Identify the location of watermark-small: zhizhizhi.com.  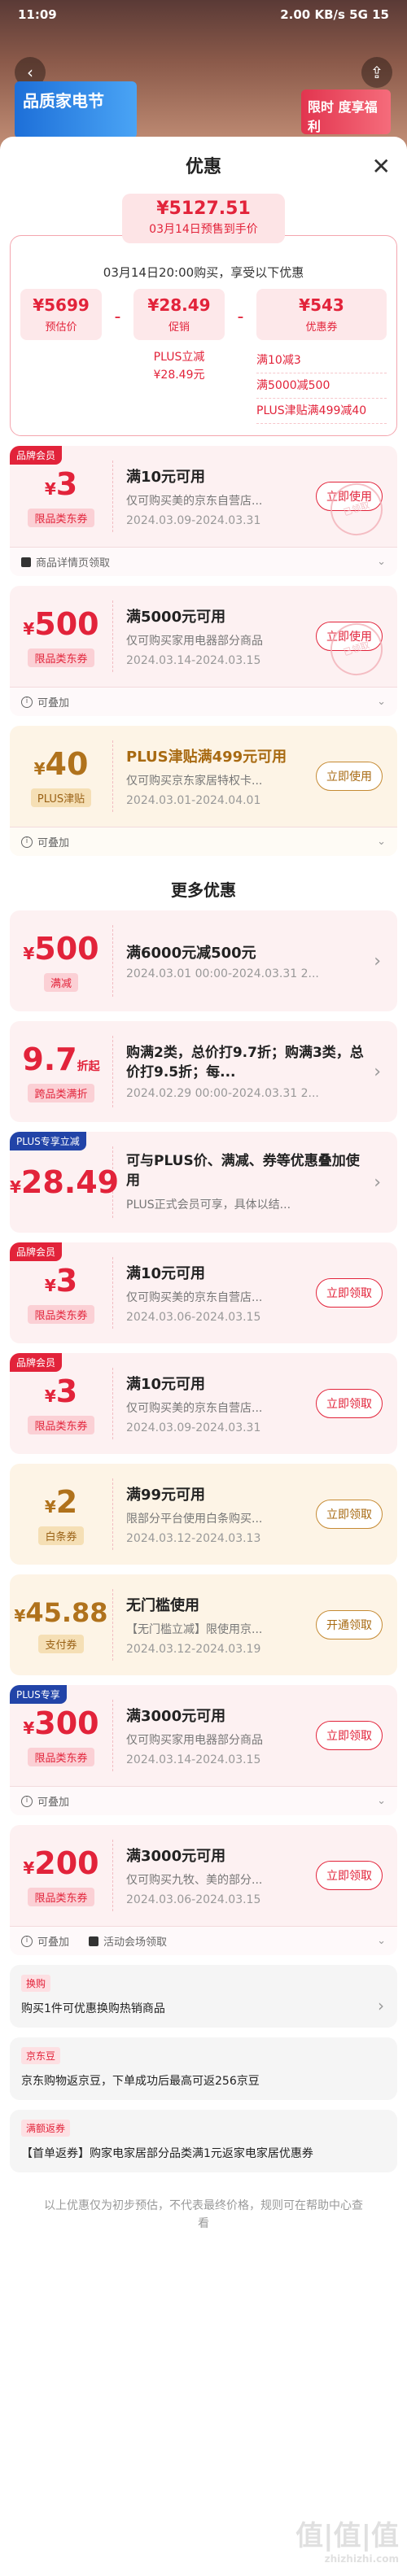
(361, 2559).